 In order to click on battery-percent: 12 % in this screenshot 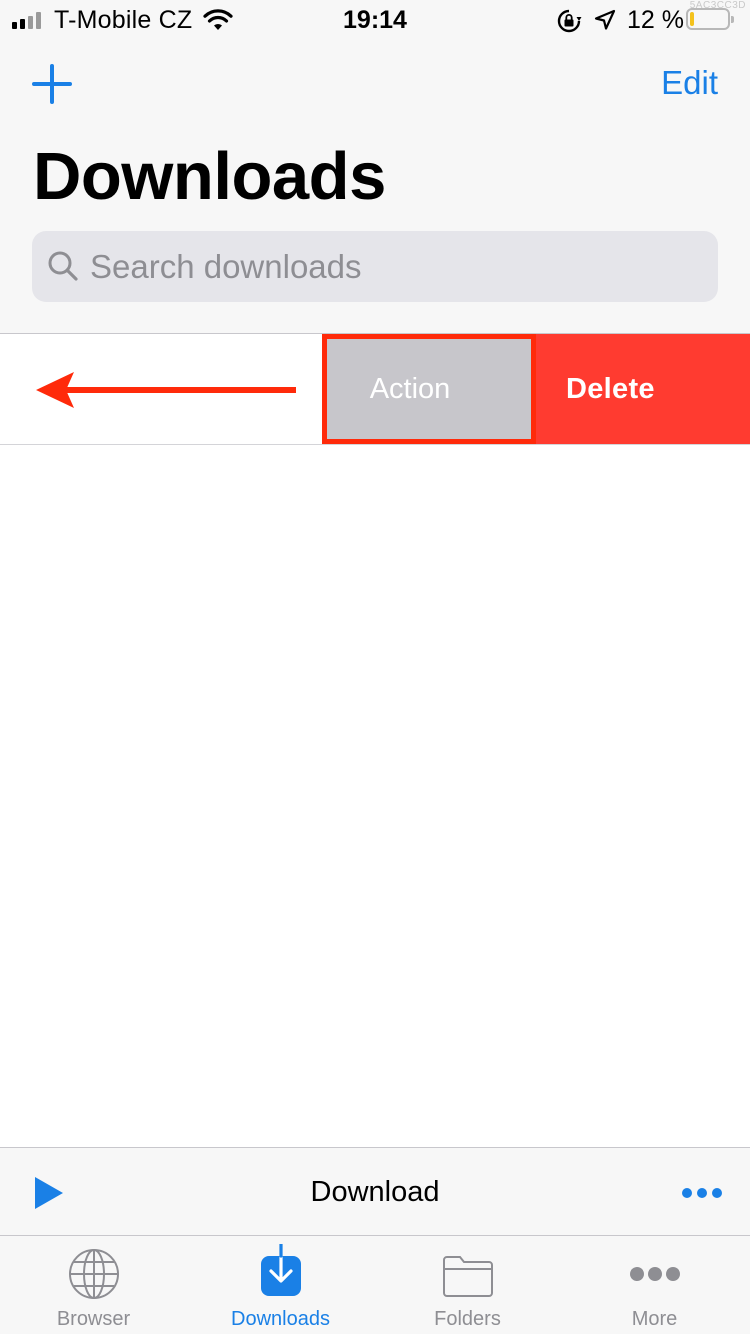, I will do `click(655, 20)`.